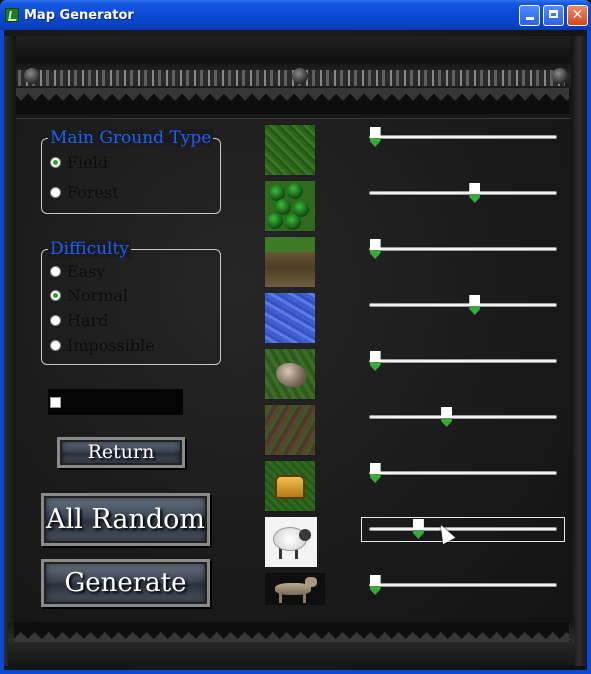  I want to click on window-frame-right, so click(589, 352).